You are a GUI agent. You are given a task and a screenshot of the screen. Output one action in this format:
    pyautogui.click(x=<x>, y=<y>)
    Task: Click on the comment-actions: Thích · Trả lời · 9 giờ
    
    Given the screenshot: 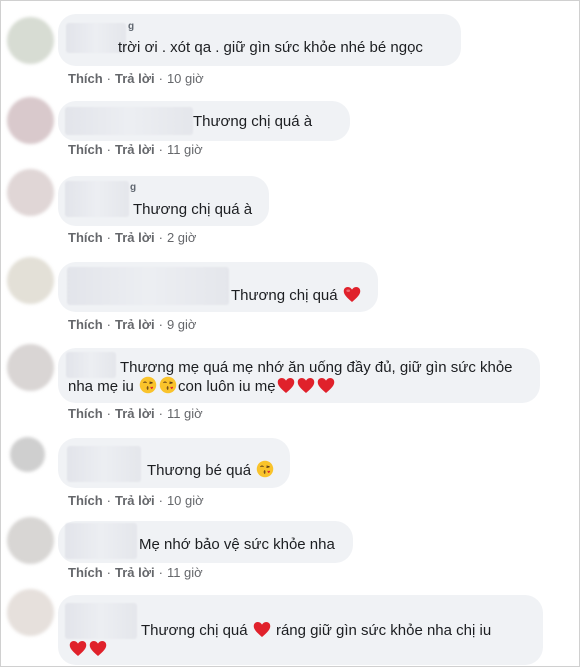 What is the action you would take?
    pyautogui.click(x=132, y=324)
    